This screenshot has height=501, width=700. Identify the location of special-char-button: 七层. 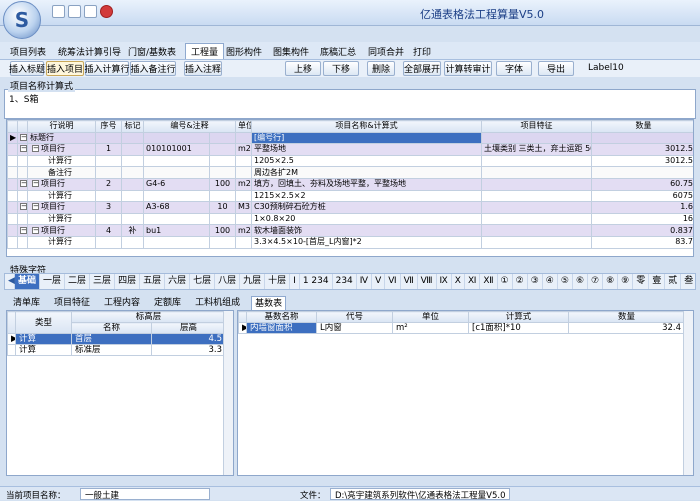
(203, 281).